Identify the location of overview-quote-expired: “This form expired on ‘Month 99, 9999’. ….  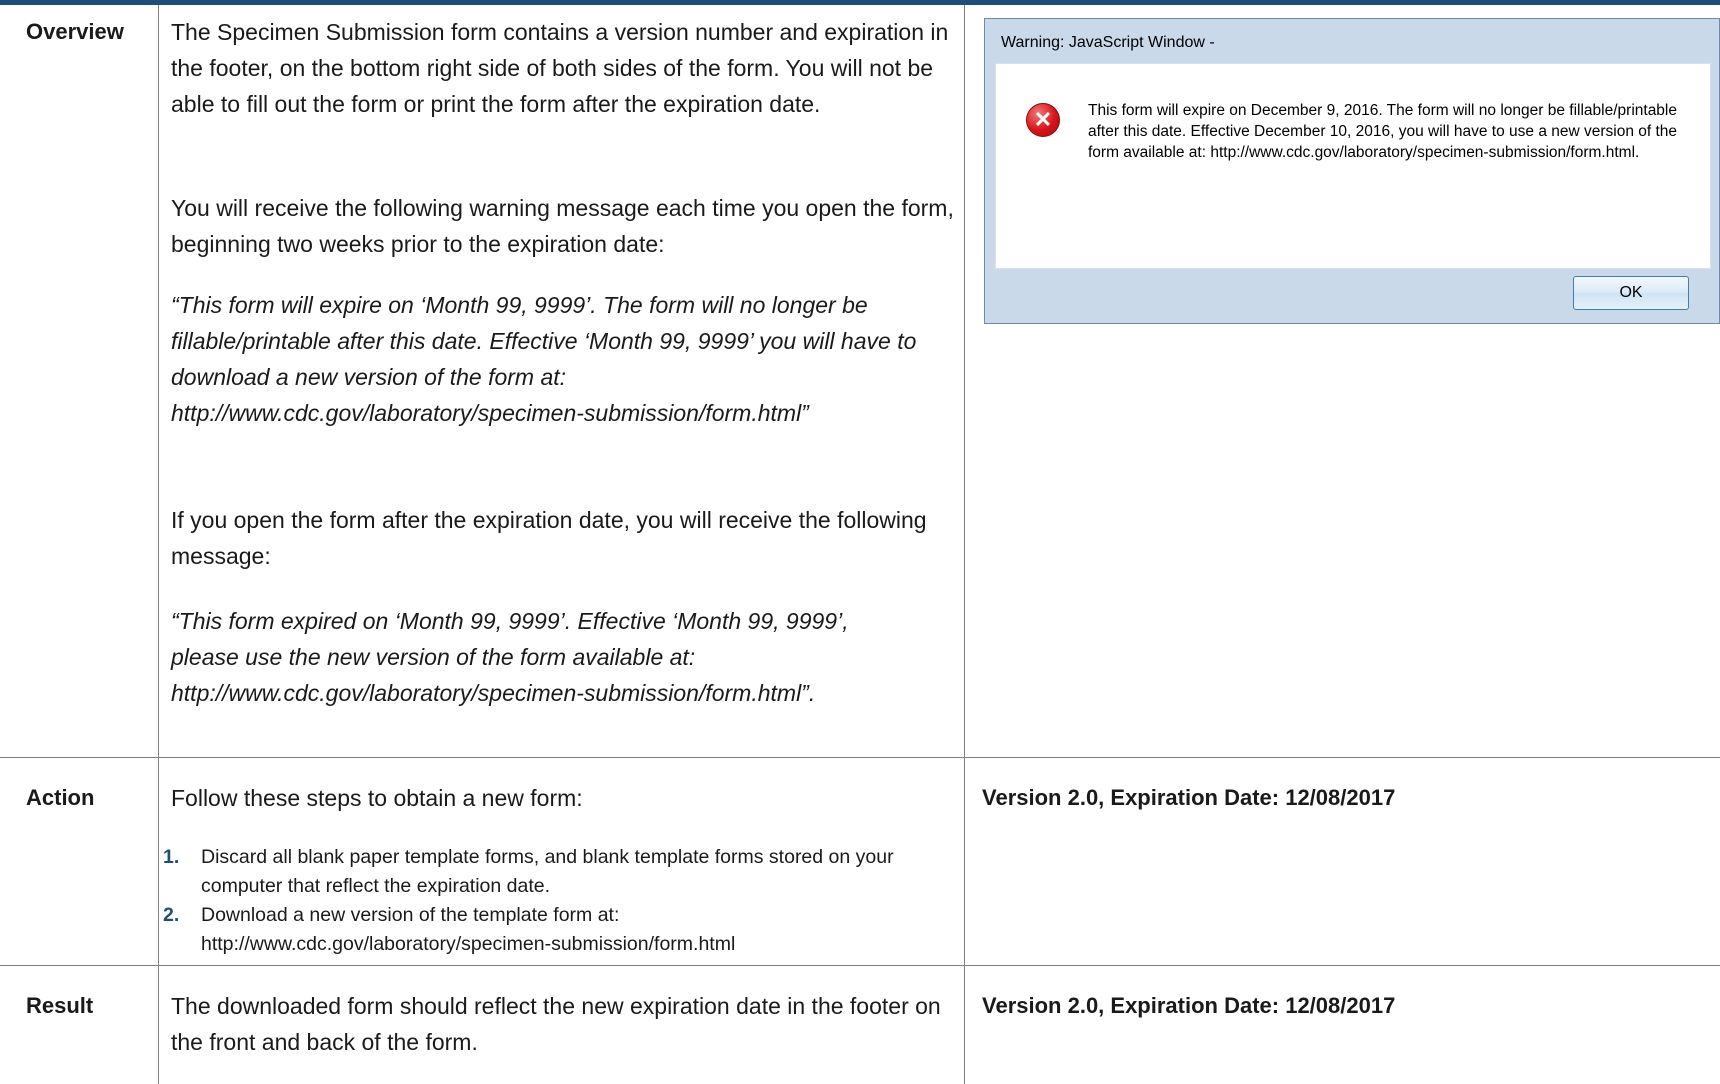
(510, 657).